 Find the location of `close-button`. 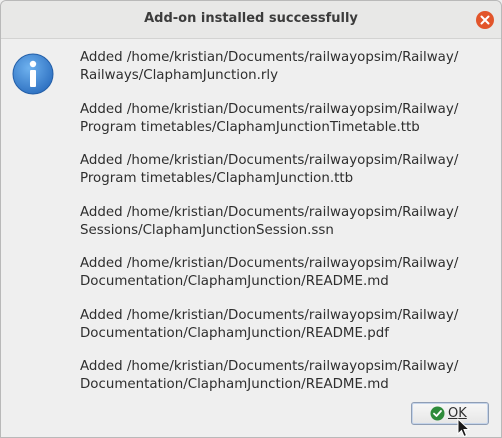

close-button is located at coordinates (485, 20).